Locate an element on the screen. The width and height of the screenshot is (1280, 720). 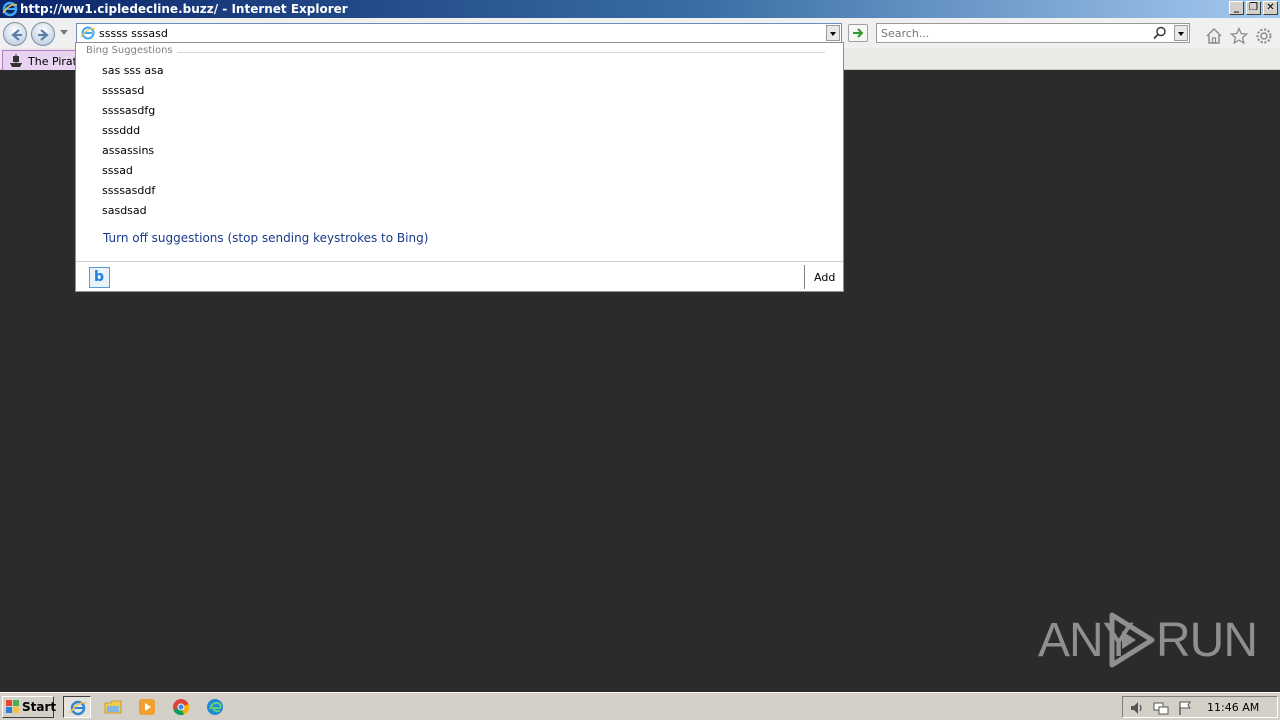
edge-icon is located at coordinates (215, 707).